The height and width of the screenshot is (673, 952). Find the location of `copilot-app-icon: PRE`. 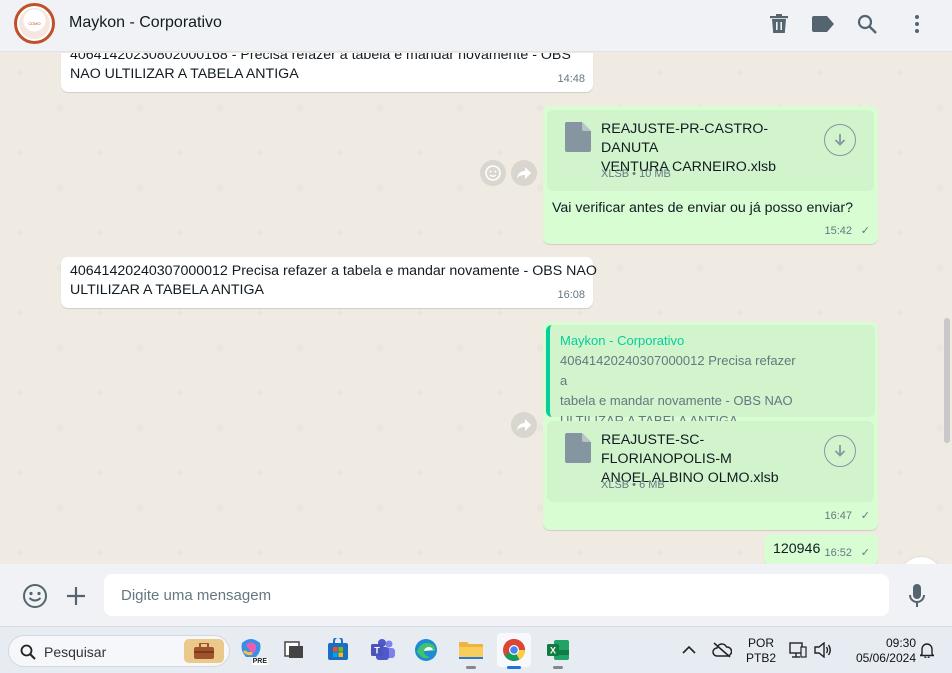

copilot-app-icon: PRE is located at coordinates (251, 650).